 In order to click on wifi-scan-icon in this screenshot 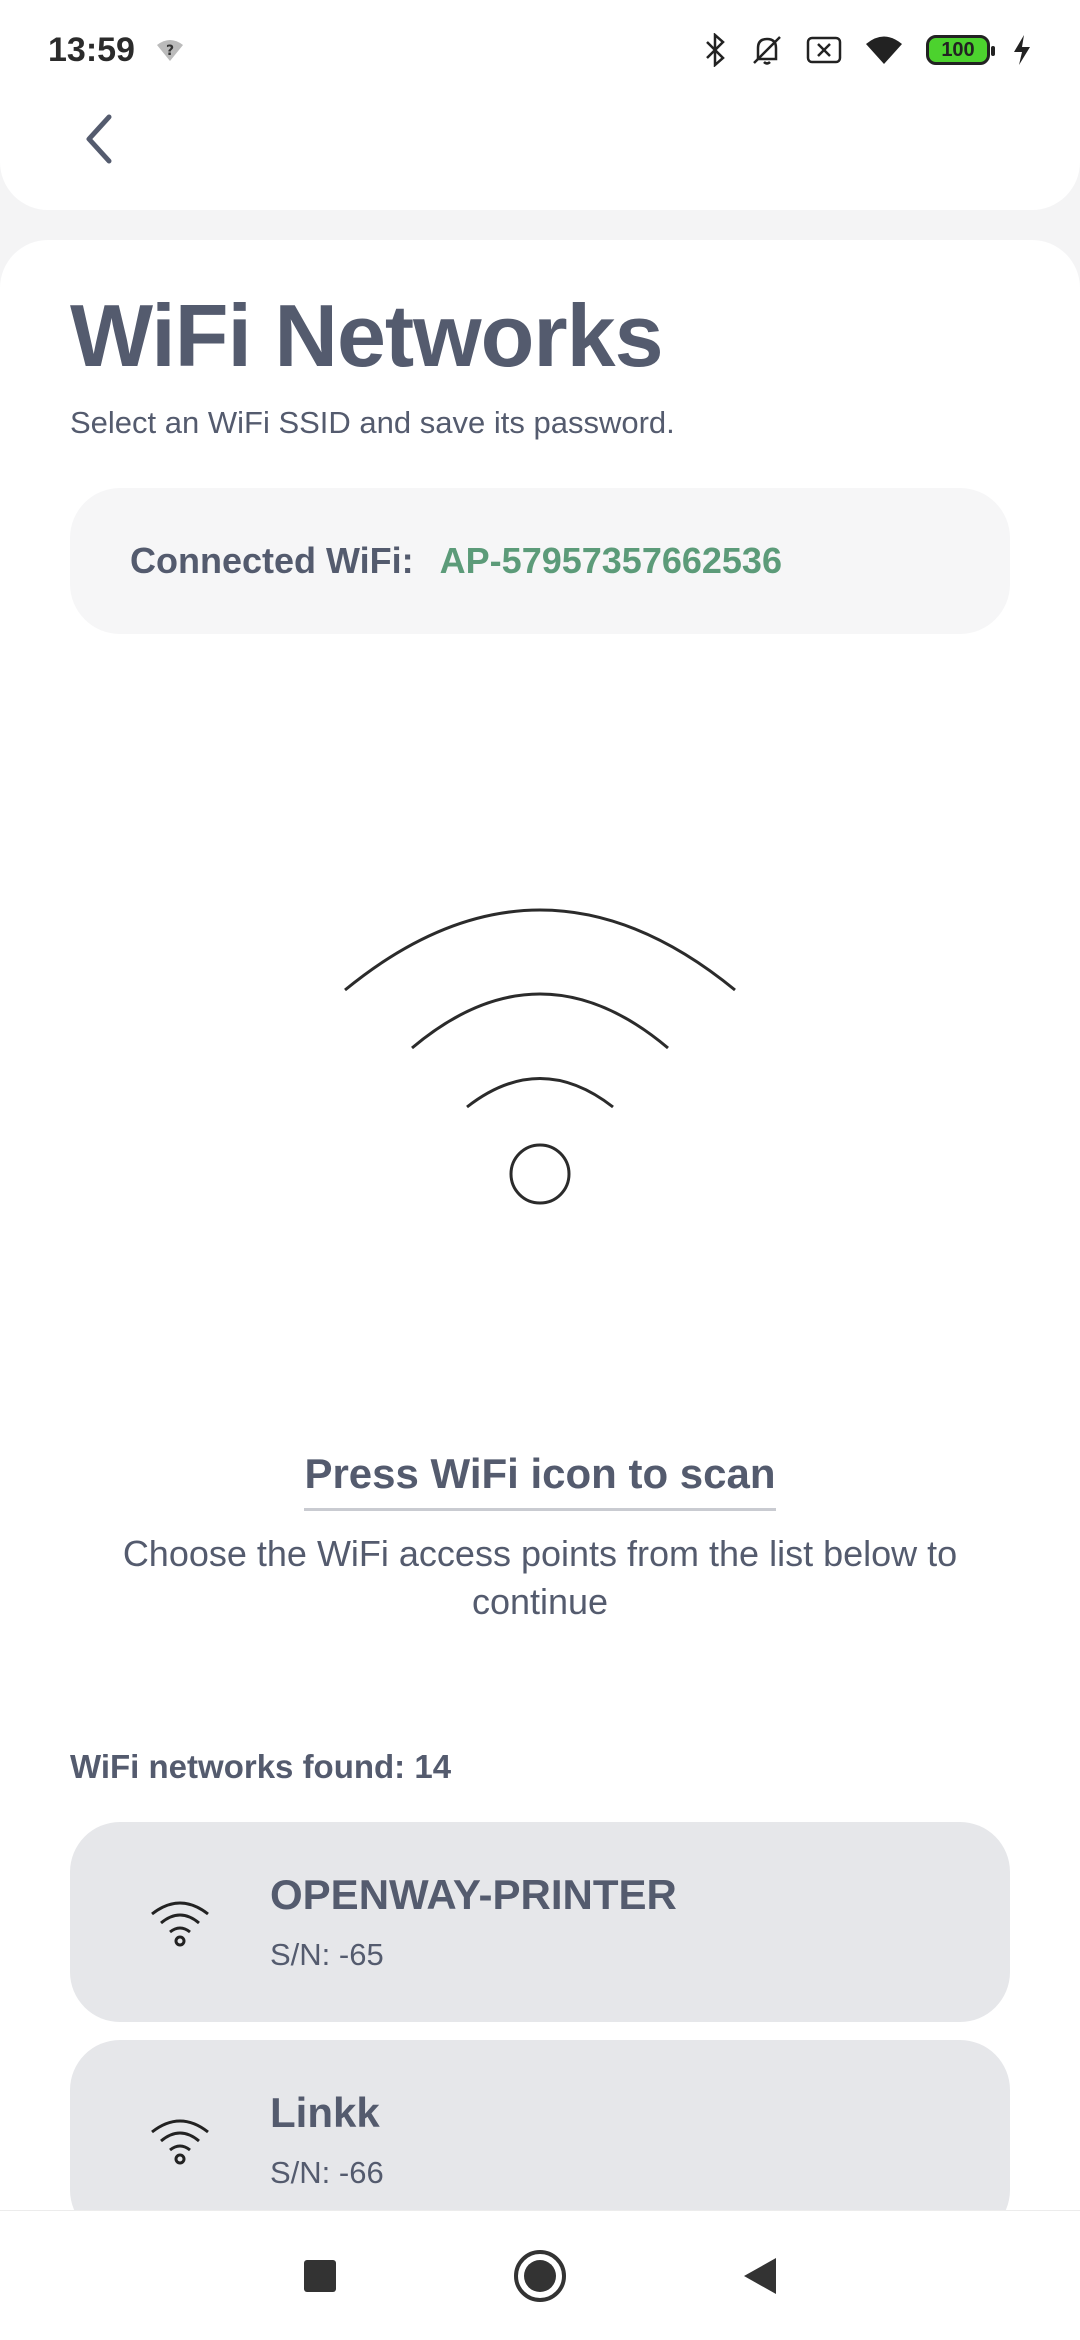, I will do `click(540, 1056)`.